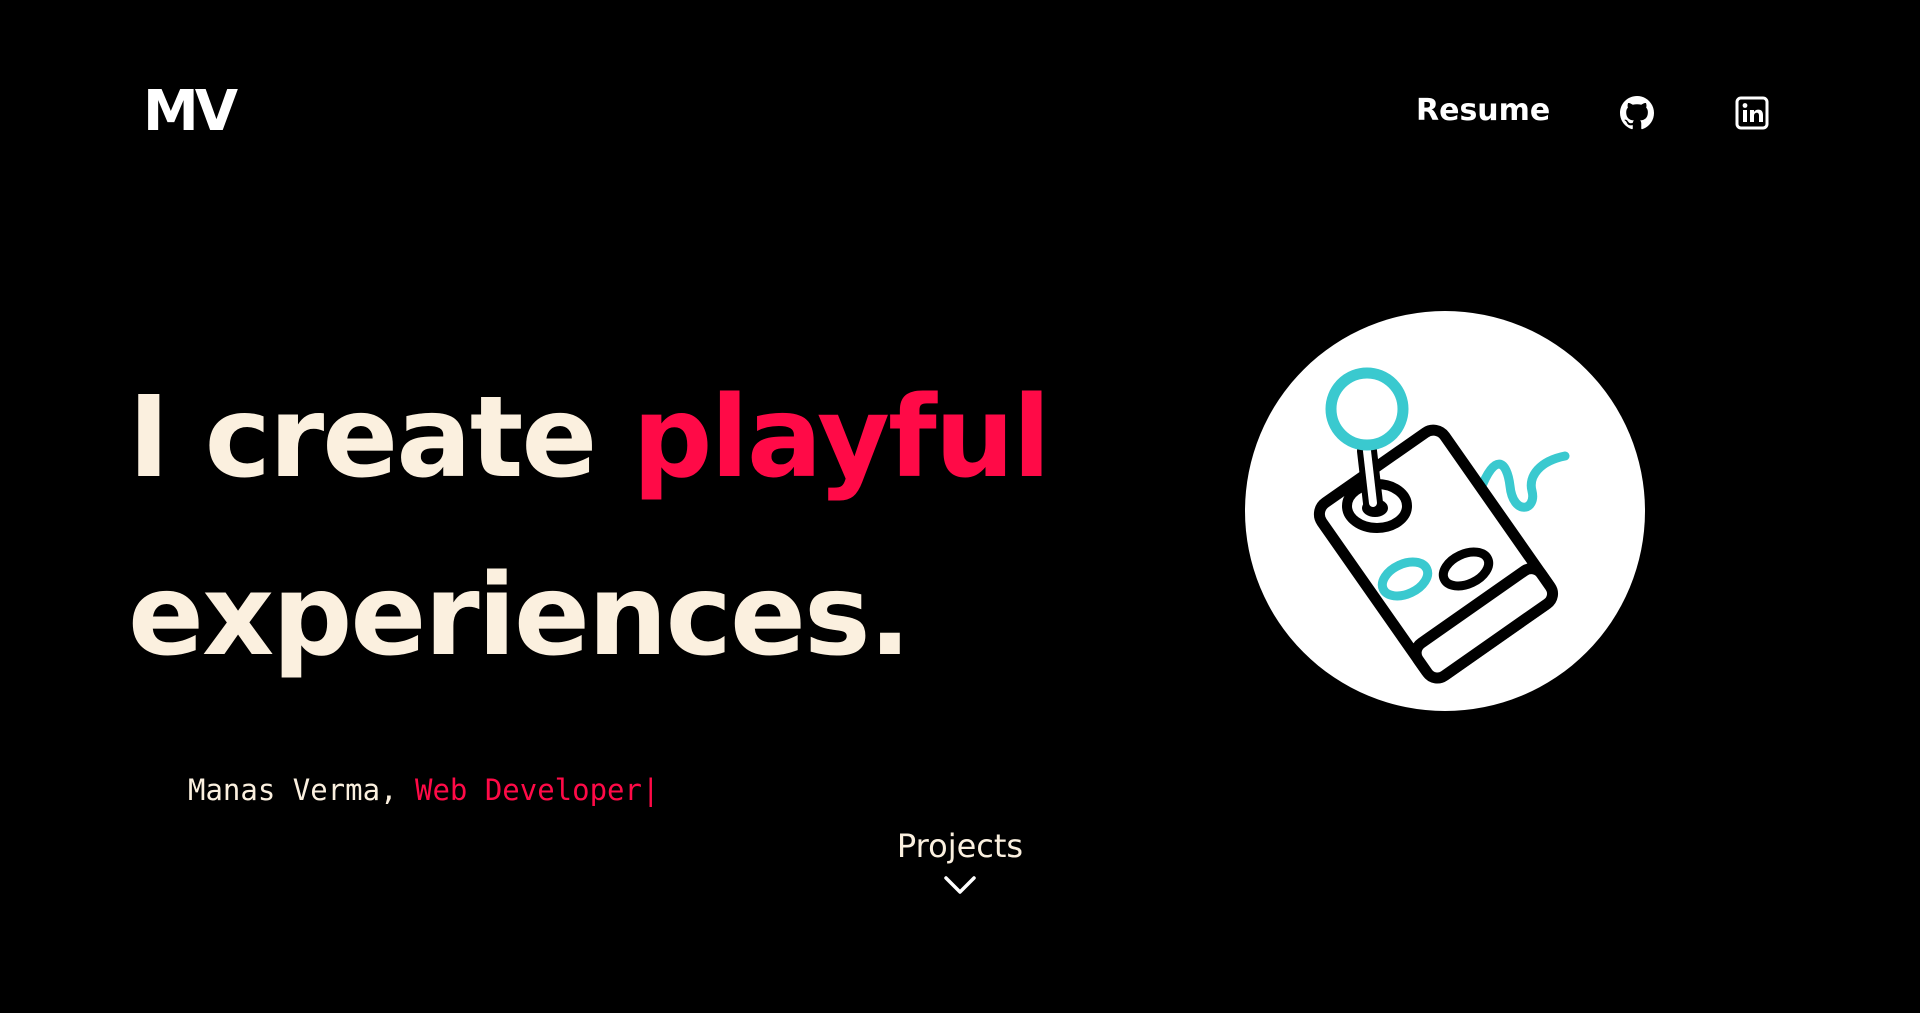  I want to click on tagline-role: Web Developer, so click(528, 790).